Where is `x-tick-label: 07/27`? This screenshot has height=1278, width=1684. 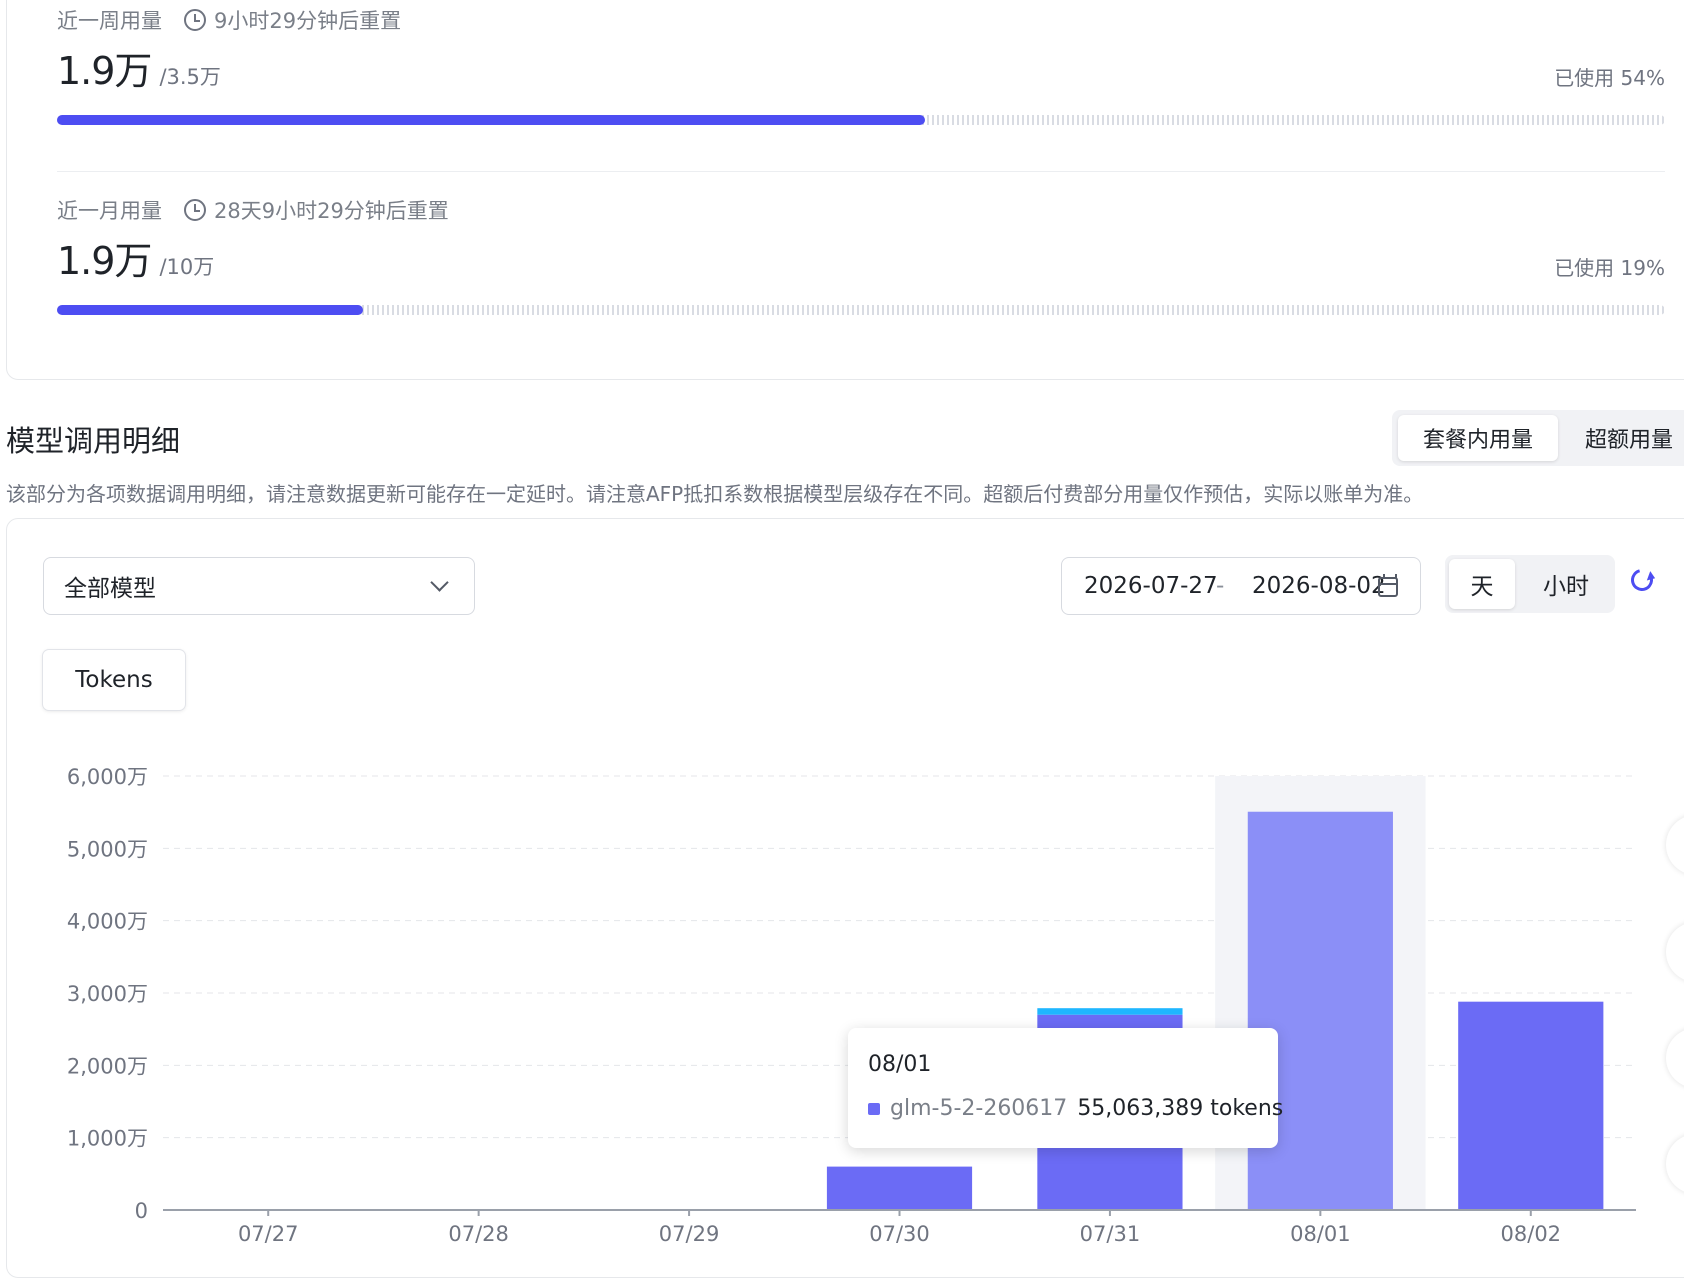
x-tick-label: 07/27 is located at coordinates (268, 1234).